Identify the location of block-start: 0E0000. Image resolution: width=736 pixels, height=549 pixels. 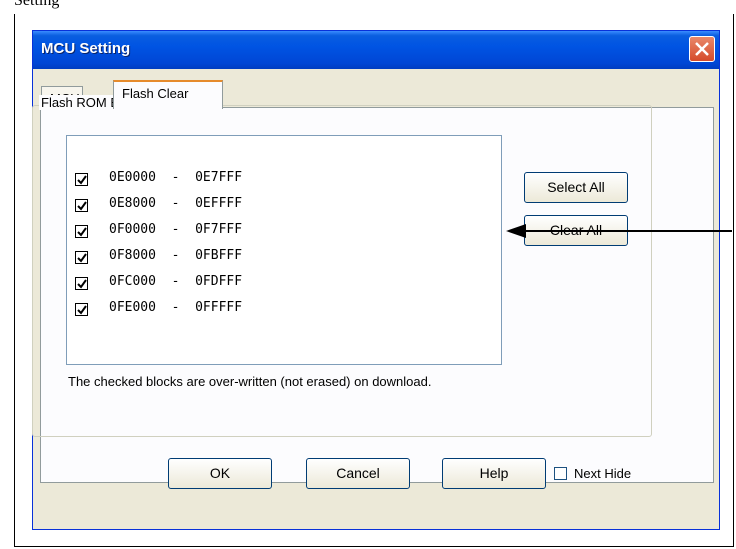
(132, 177).